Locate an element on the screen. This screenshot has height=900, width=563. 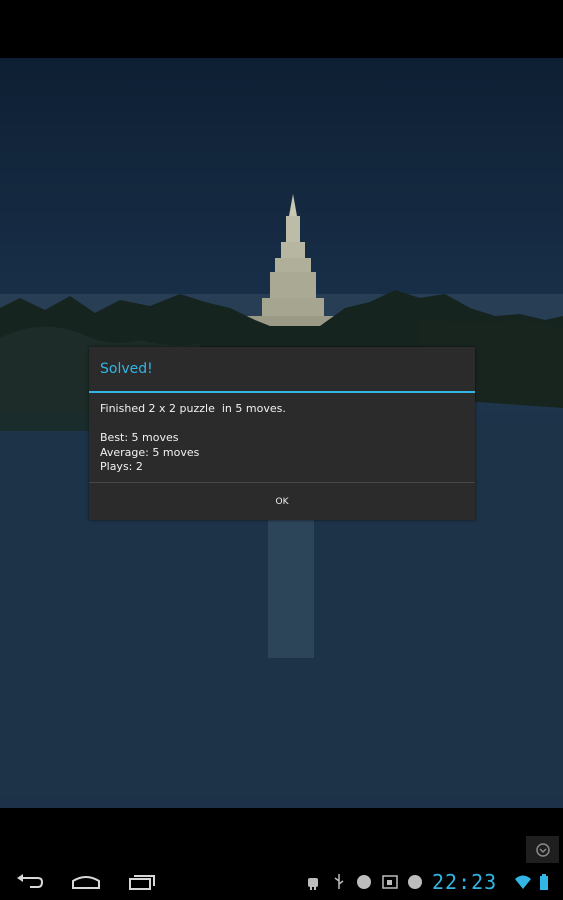
usb-icon is located at coordinates (339, 881).